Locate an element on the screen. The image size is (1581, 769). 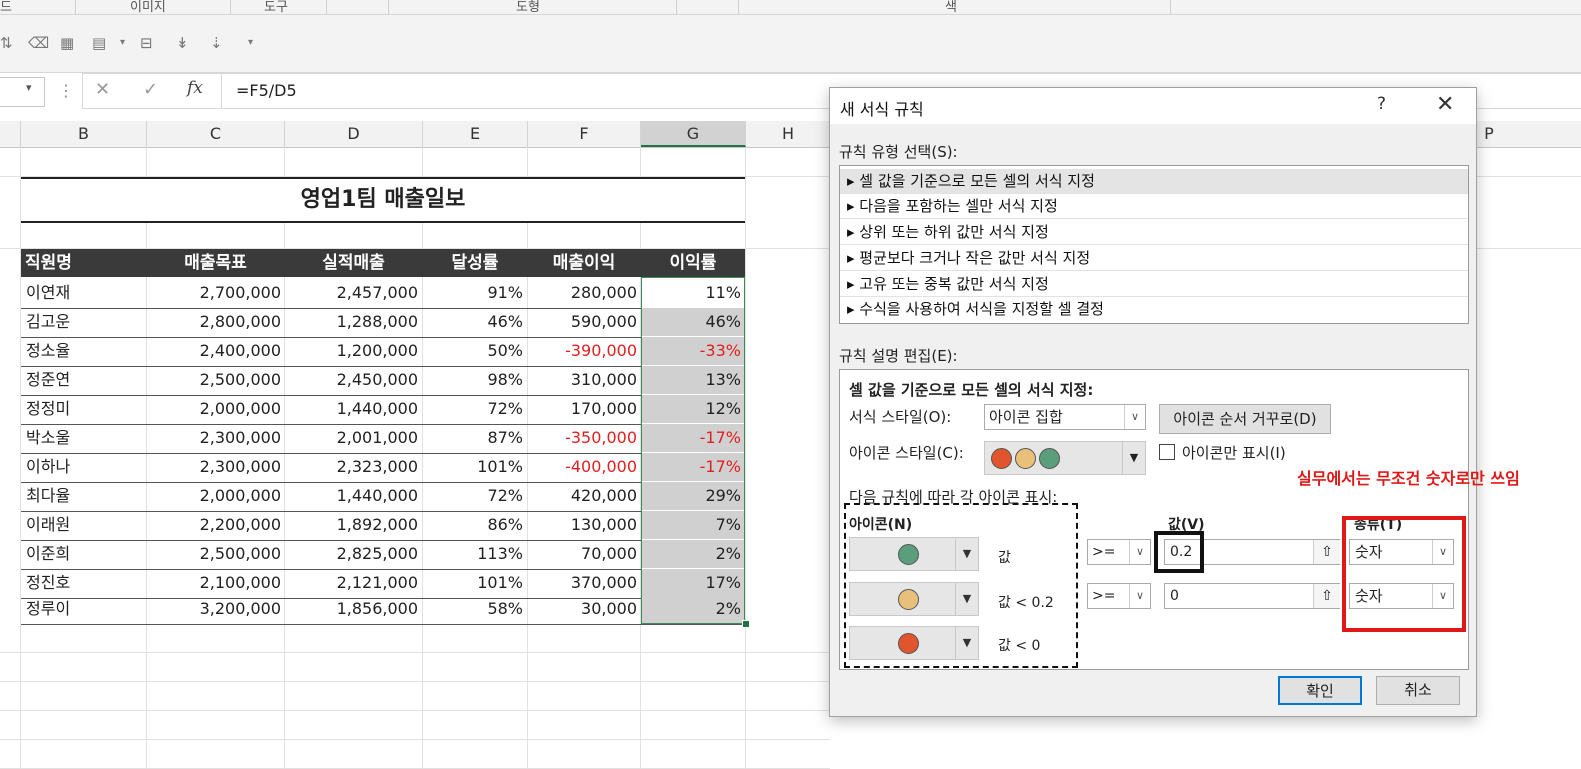
profit-cell: 310,000 is located at coordinates (582, 380).